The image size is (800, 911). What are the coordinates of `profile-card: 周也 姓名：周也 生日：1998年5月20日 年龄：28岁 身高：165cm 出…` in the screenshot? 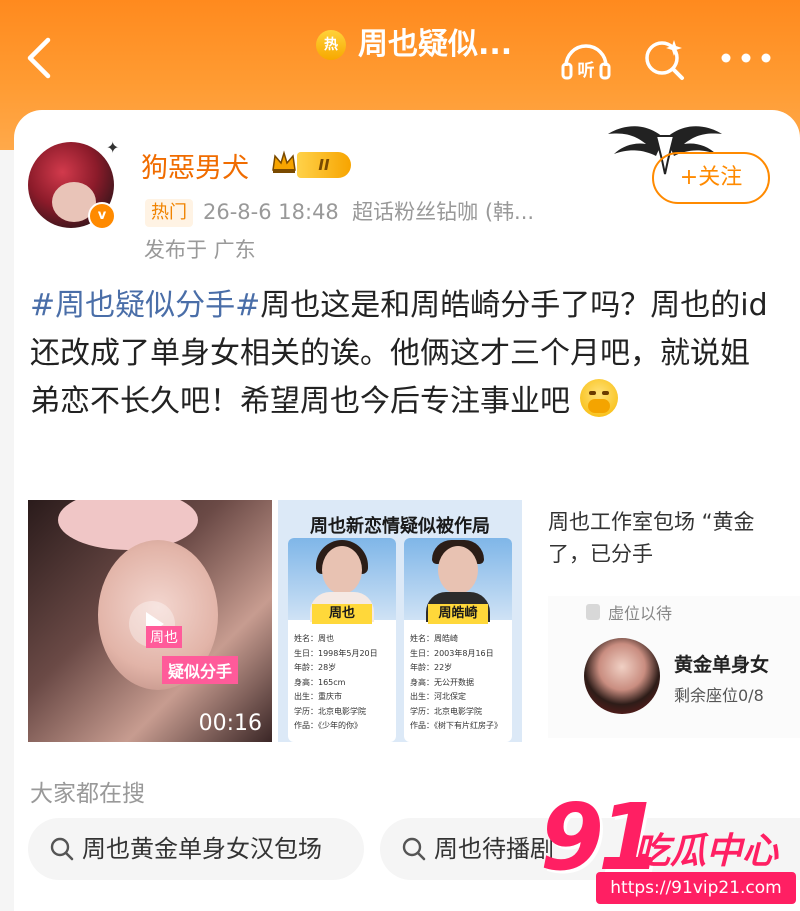 It's located at (342, 640).